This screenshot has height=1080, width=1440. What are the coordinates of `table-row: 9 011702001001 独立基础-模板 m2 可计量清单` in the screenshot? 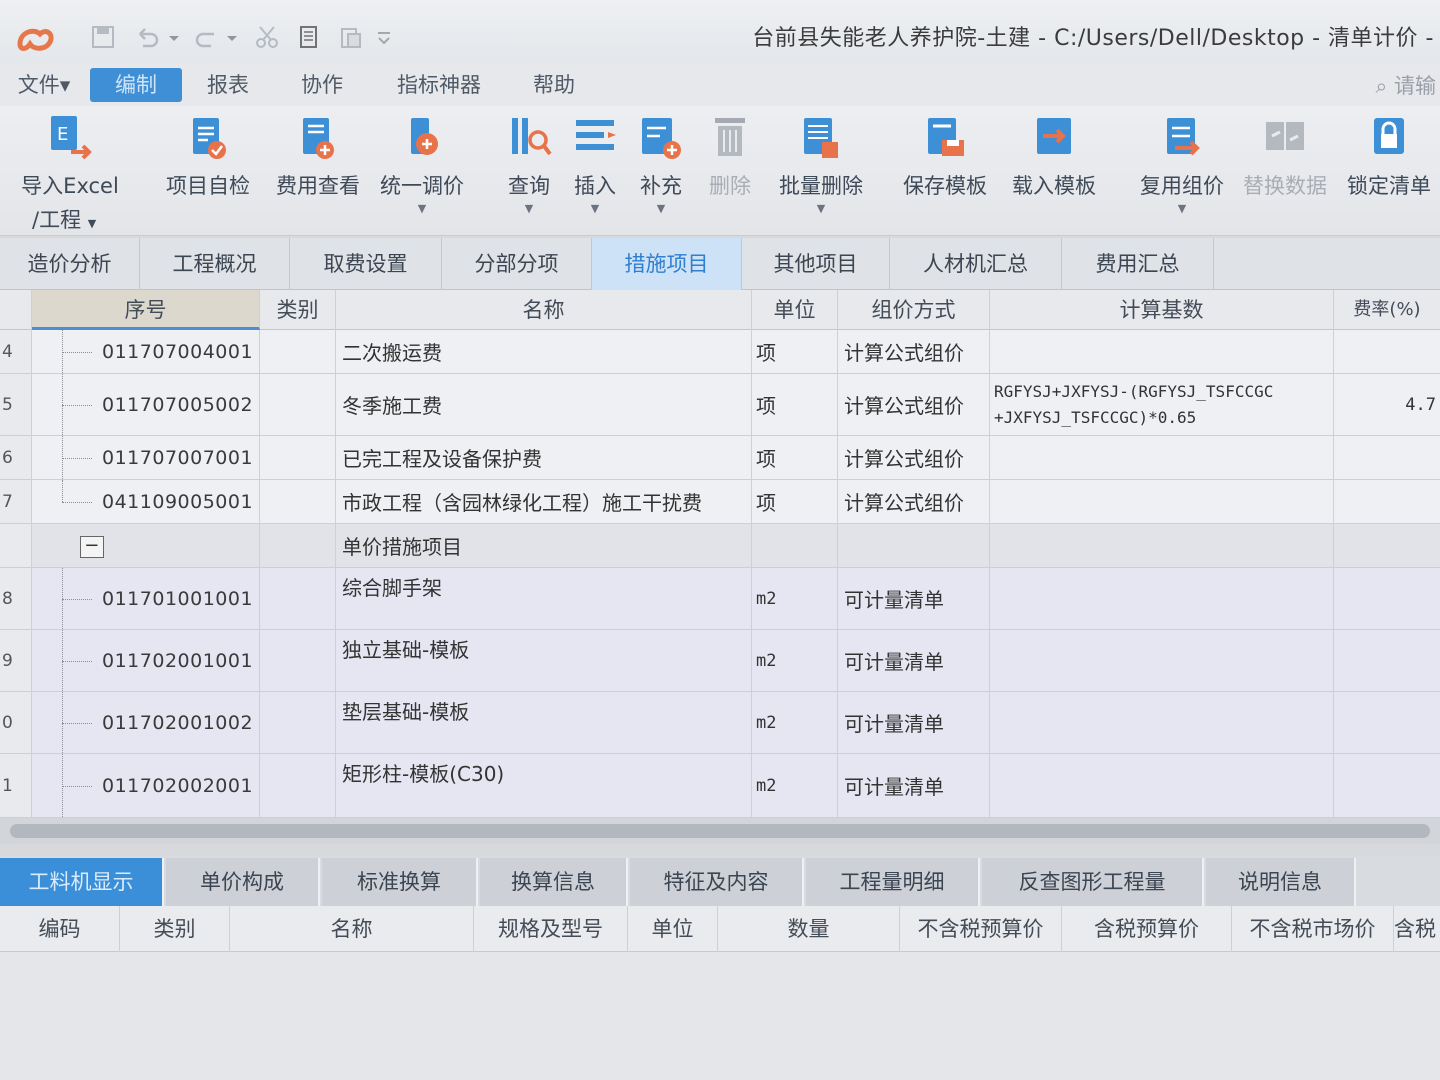 It's located at (720, 661).